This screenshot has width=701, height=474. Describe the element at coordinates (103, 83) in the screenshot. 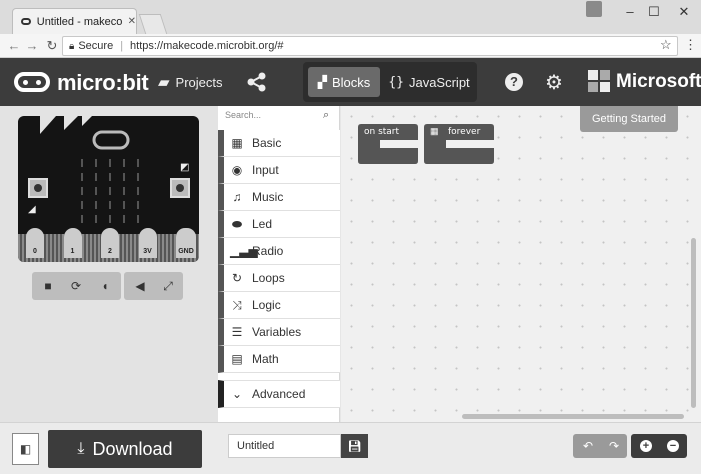

I see `app-logo: micro:bit` at that location.